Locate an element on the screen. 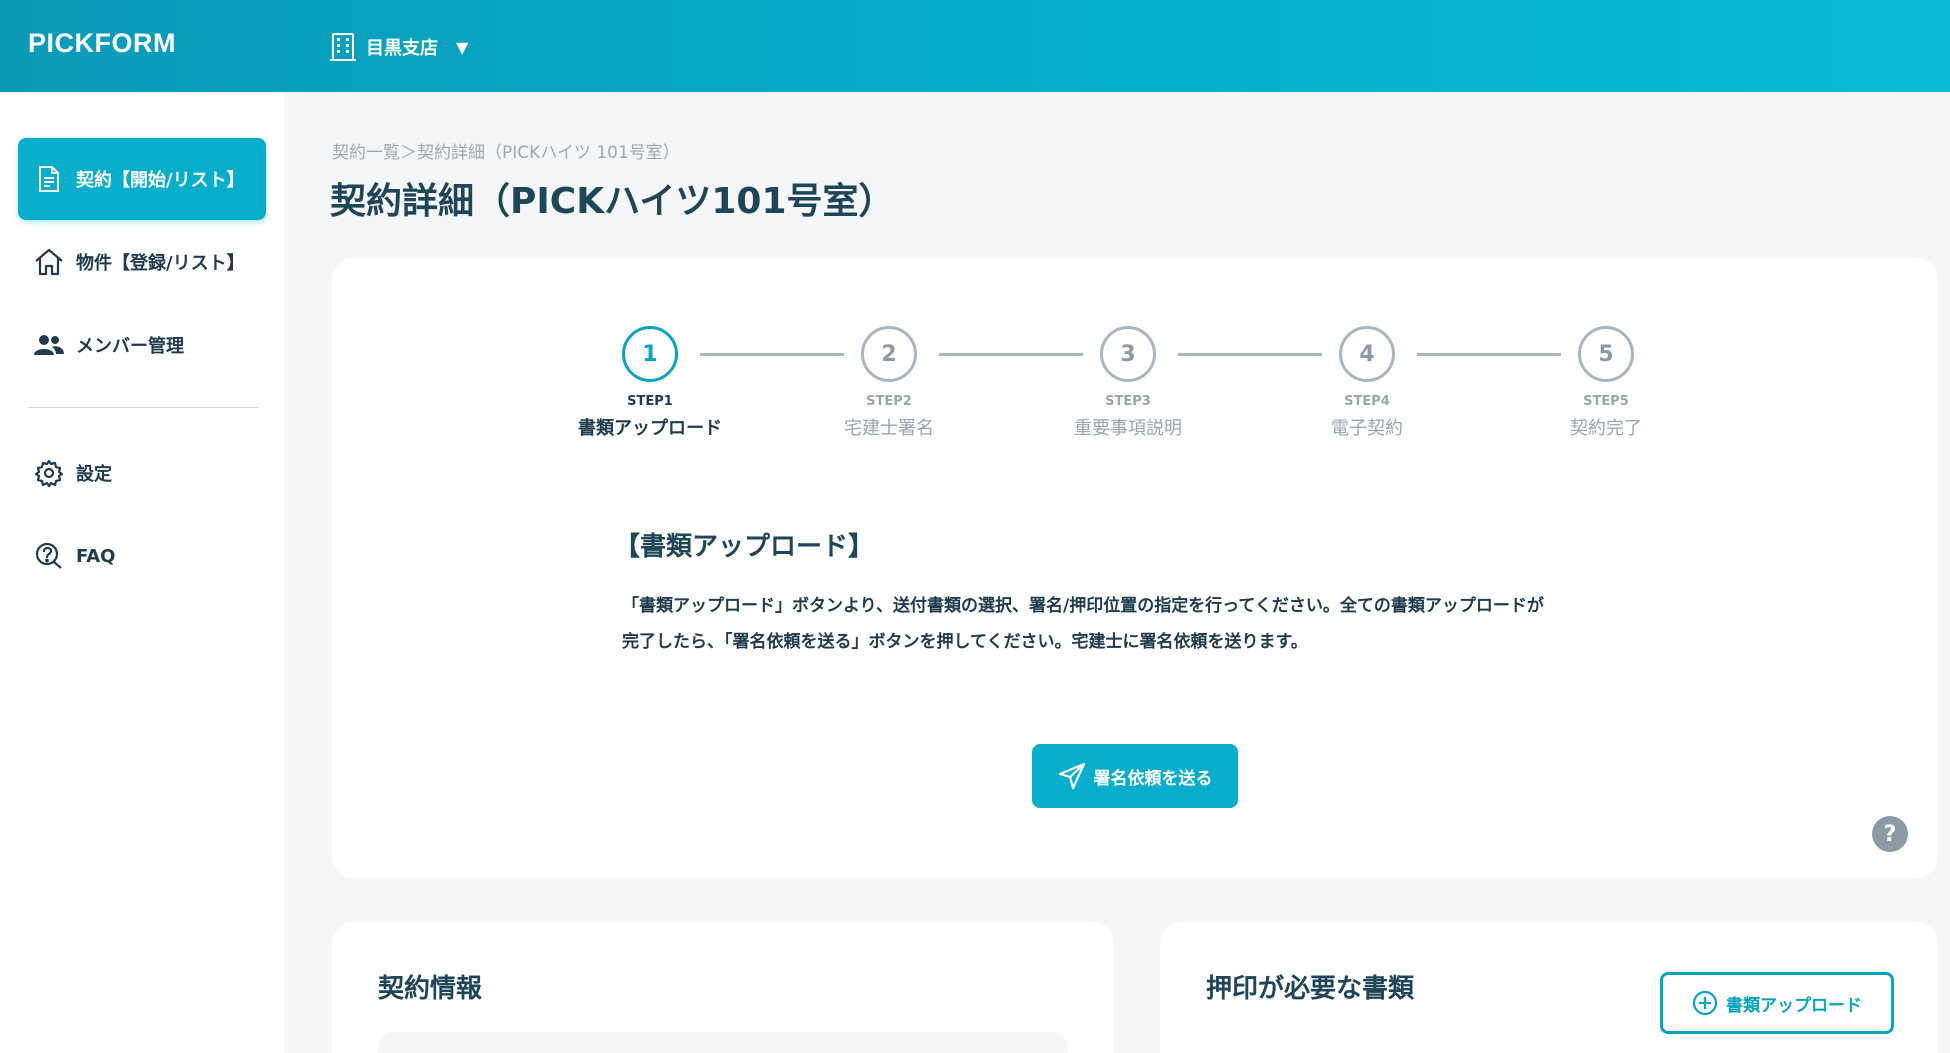 Image resolution: width=1950 pixels, height=1053 pixels. page-title: 契約詳細（PICKハイツ101号室） is located at coordinates (612, 201).